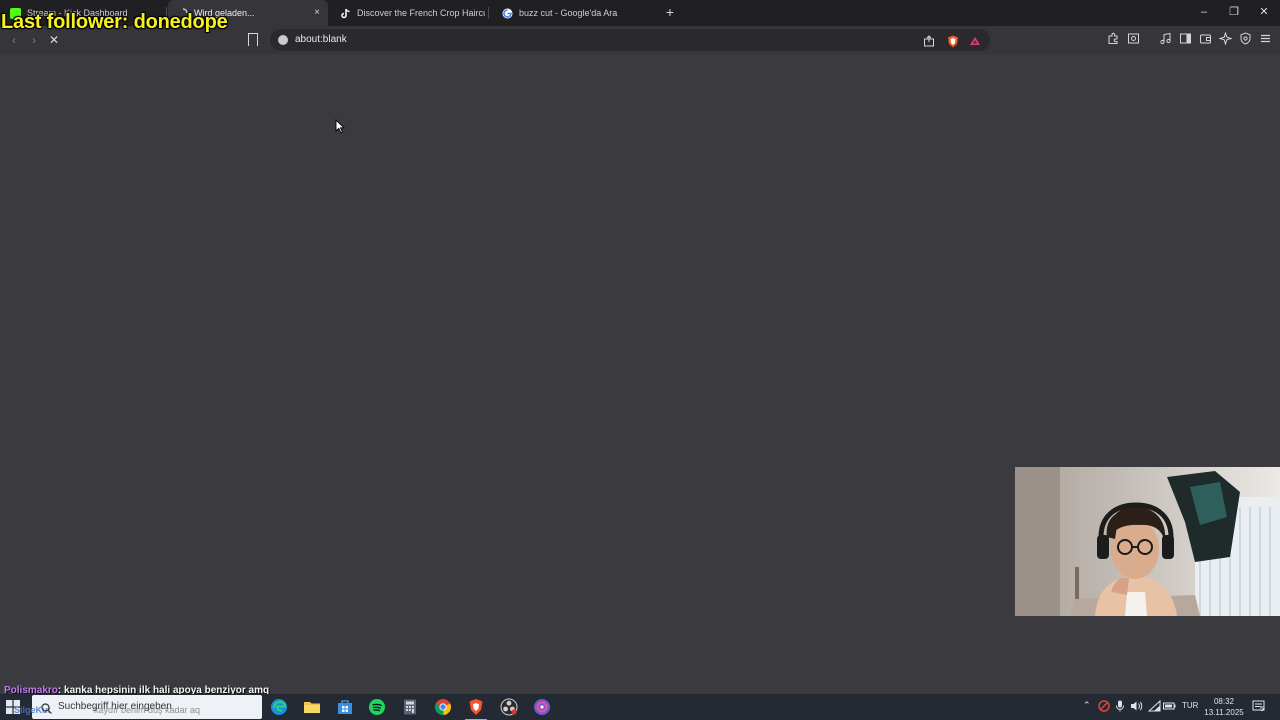 The width and height of the screenshot is (1280, 720). I want to click on tray-overflow-icon: ⌃, so click(1087, 705).